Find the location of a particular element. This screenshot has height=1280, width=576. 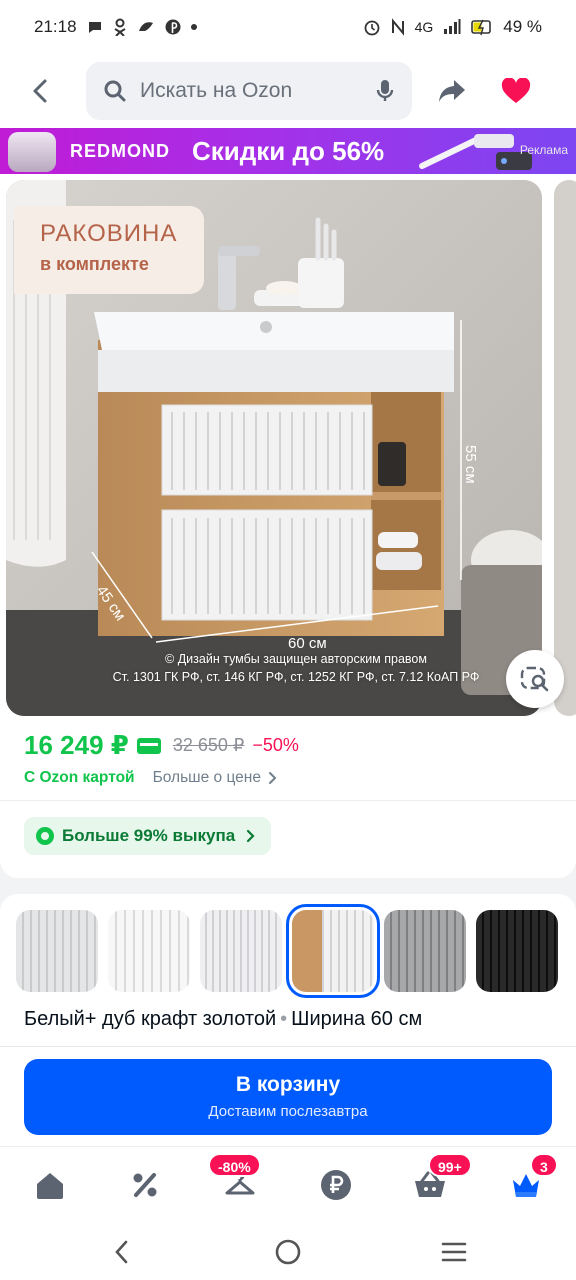

status-notification-icons is located at coordinates (142, 27).